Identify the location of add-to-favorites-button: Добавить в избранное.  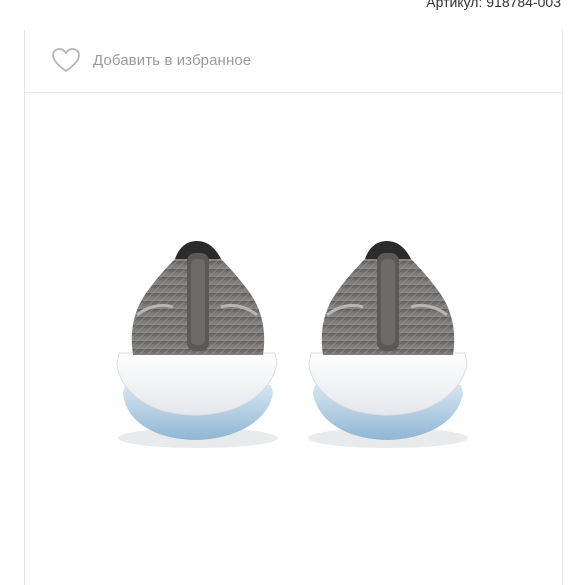
(151, 60).